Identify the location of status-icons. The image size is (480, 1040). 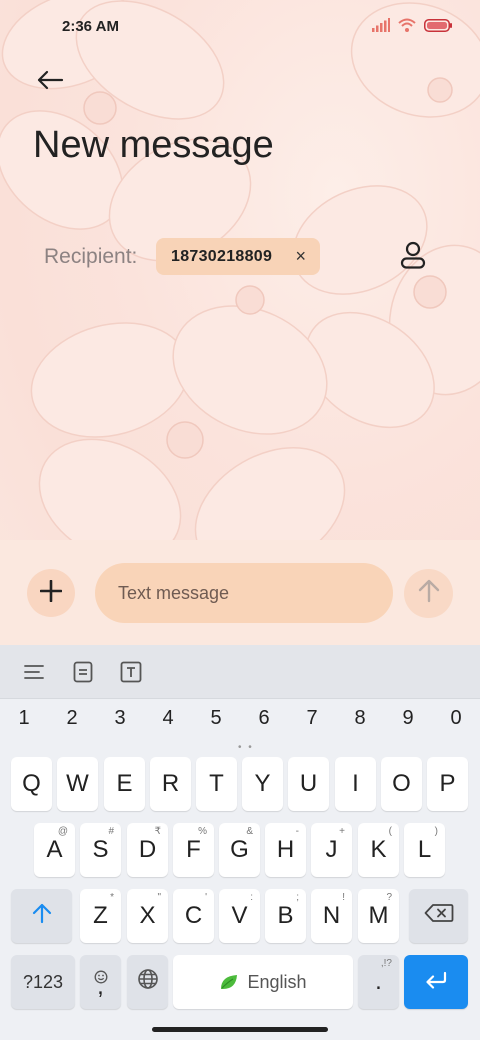
(412, 27).